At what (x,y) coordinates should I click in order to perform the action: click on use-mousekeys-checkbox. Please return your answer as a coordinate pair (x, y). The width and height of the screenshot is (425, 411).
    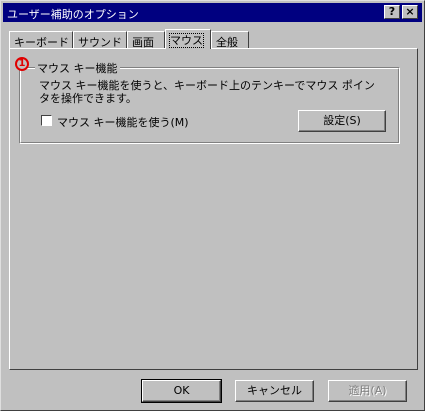
    Looking at the image, I should click on (46, 120).